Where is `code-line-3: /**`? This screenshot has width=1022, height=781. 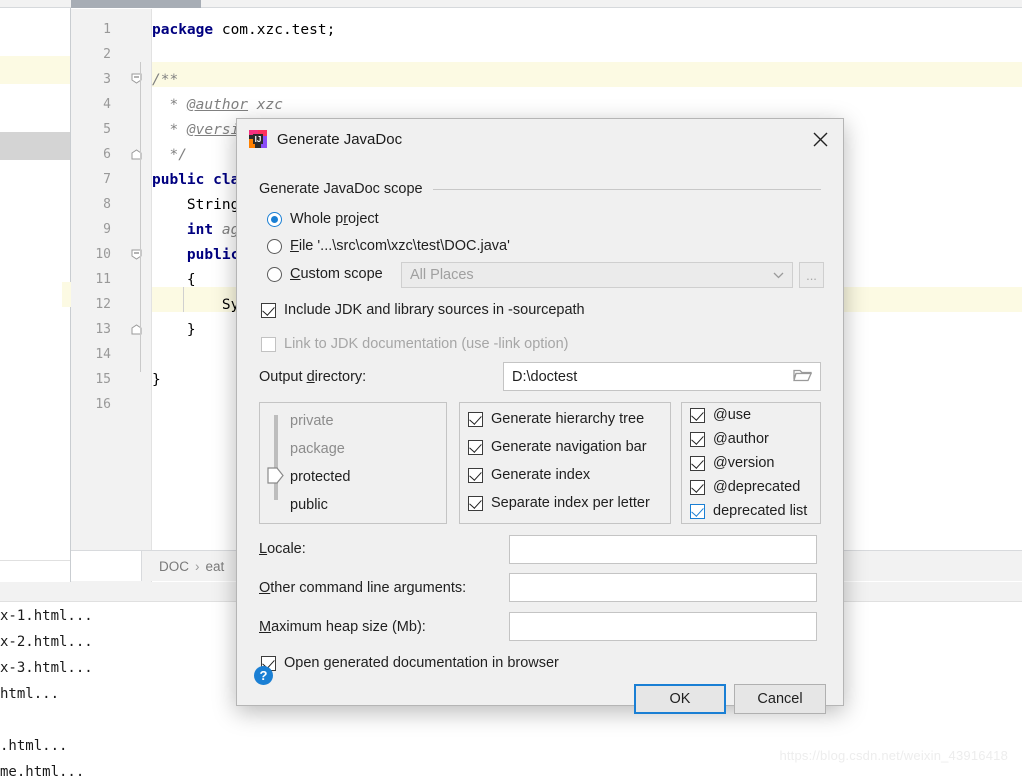 code-line-3: /** is located at coordinates (165, 80).